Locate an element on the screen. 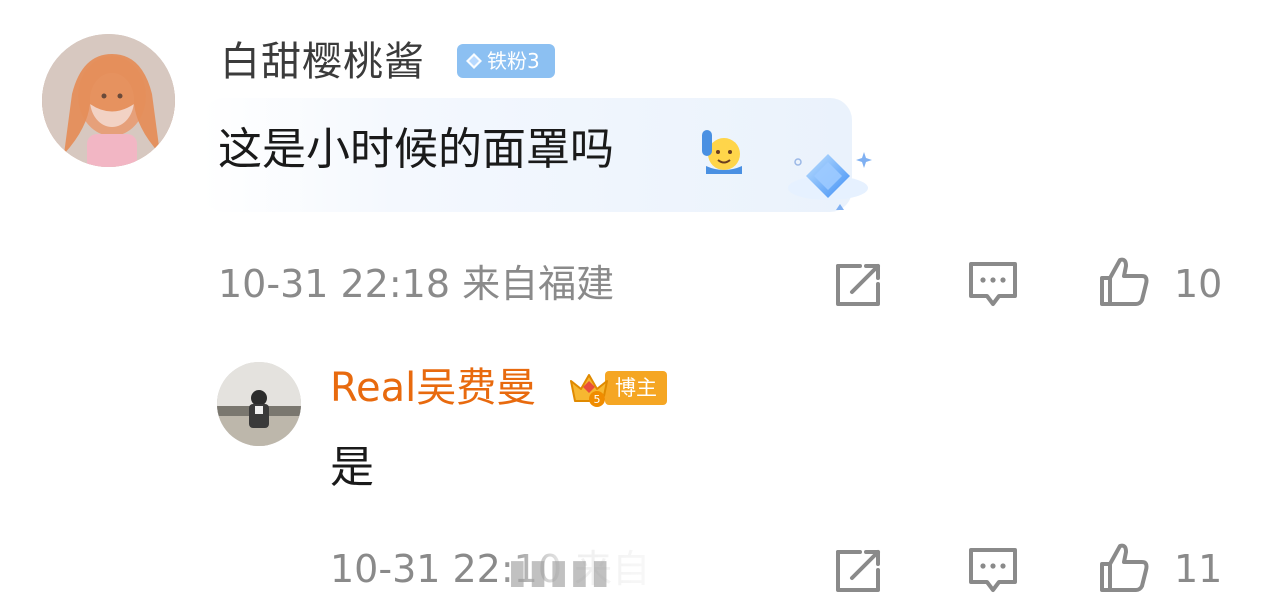 The image size is (1264, 611). reply-username: Real吴费曼 is located at coordinates (433, 388).